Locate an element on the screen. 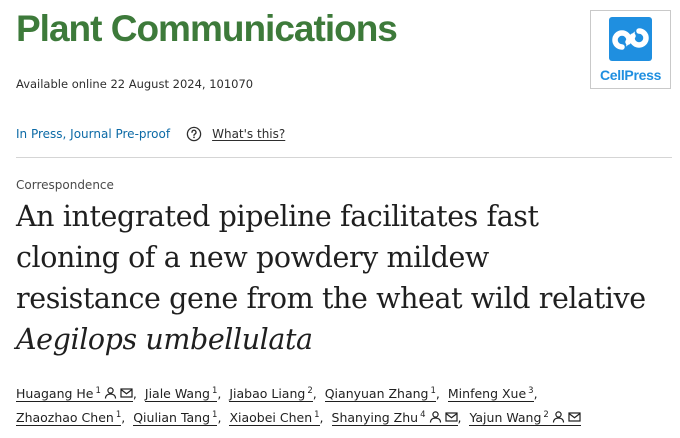 The height and width of the screenshot is (438, 680). affiliation-sup: 3 is located at coordinates (531, 390).